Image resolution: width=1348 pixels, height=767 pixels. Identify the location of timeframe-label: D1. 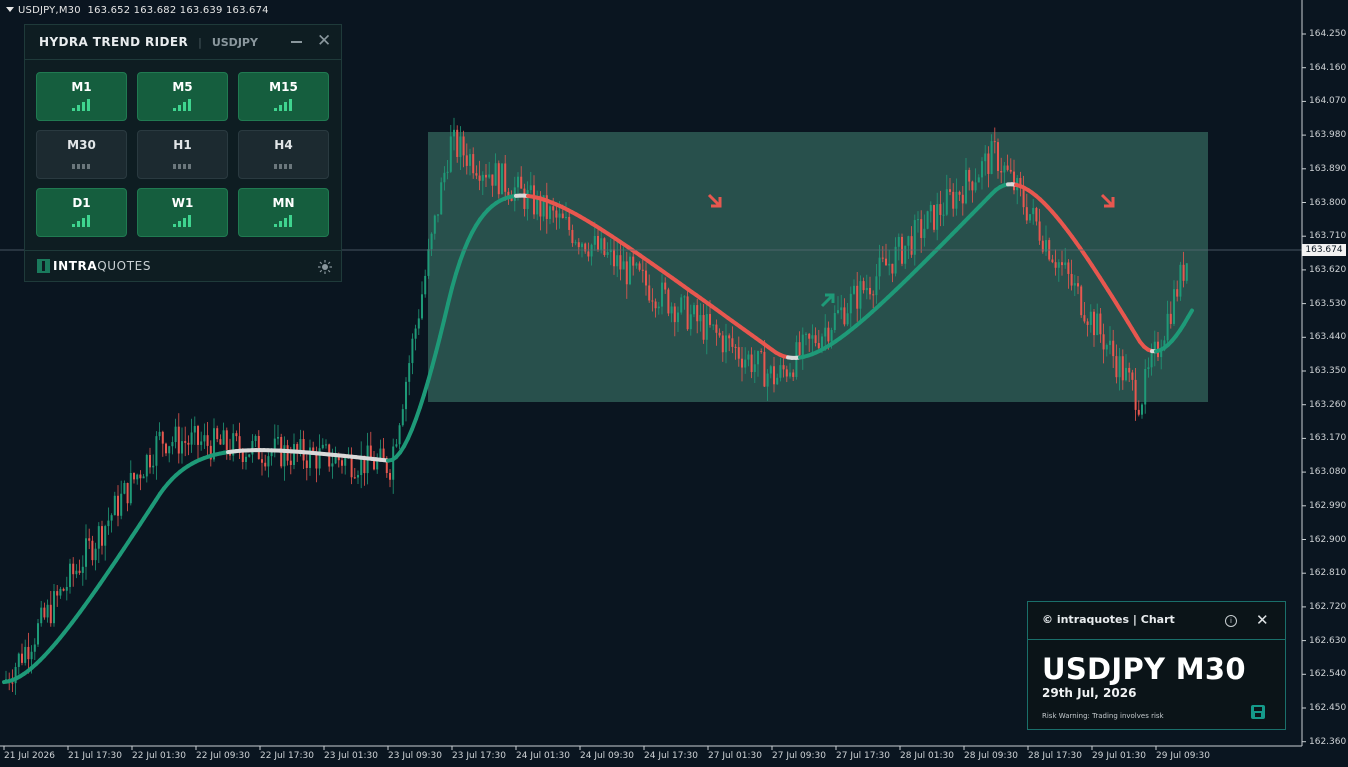
(81, 203).